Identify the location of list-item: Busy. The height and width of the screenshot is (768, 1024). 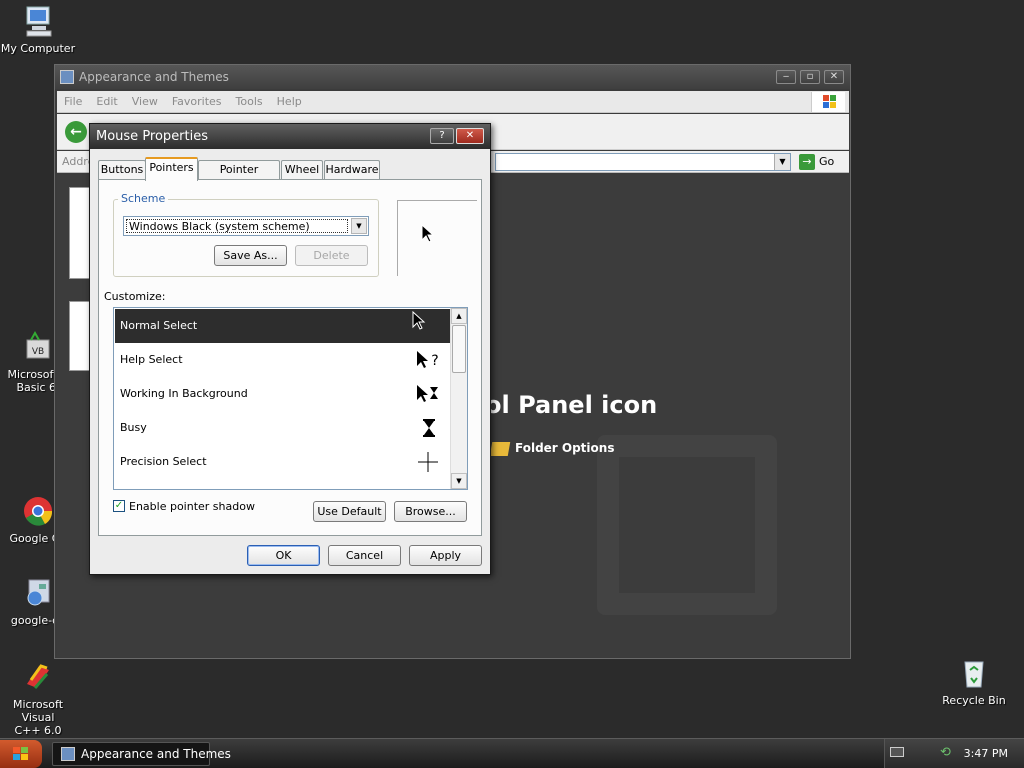
(282, 428).